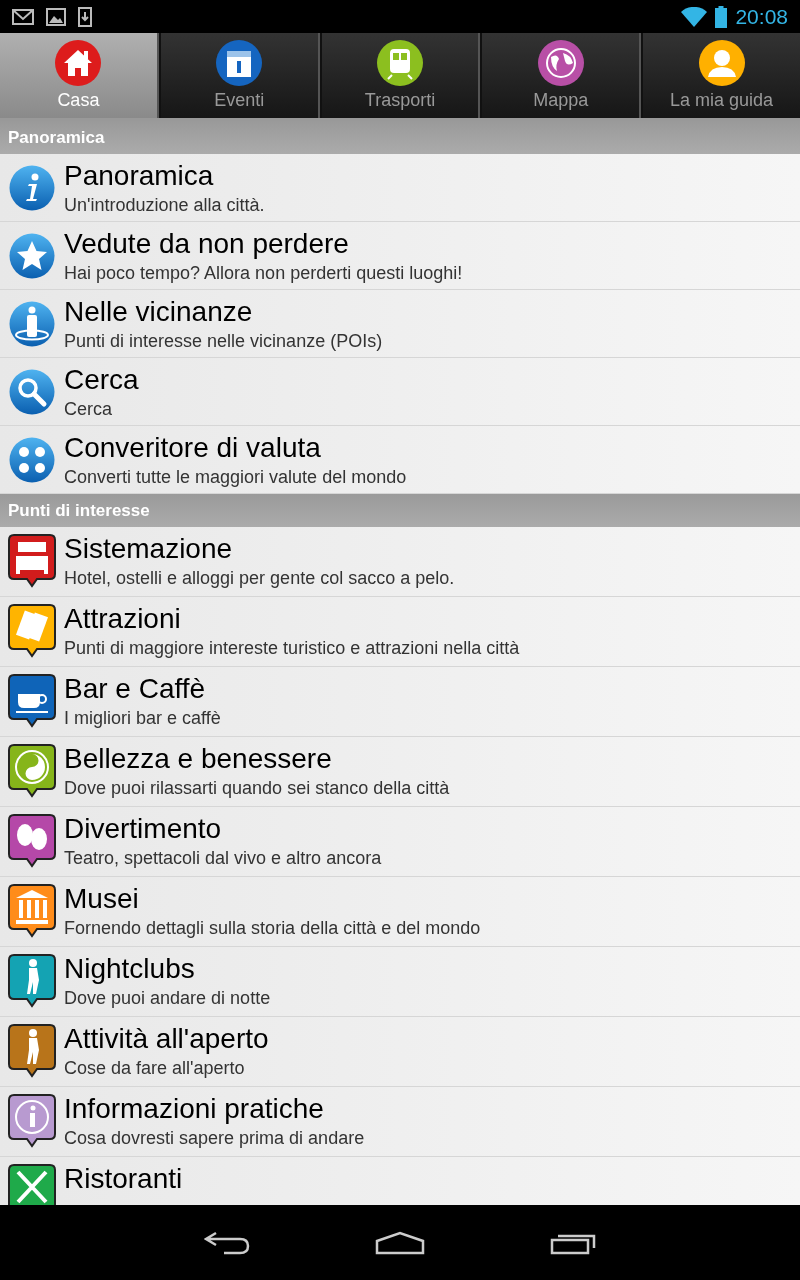 Image resolution: width=800 pixels, height=1280 pixels. I want to click on item-subtitle: Punti di interesse nelle vicinanze (POIs), so click(223, 341).